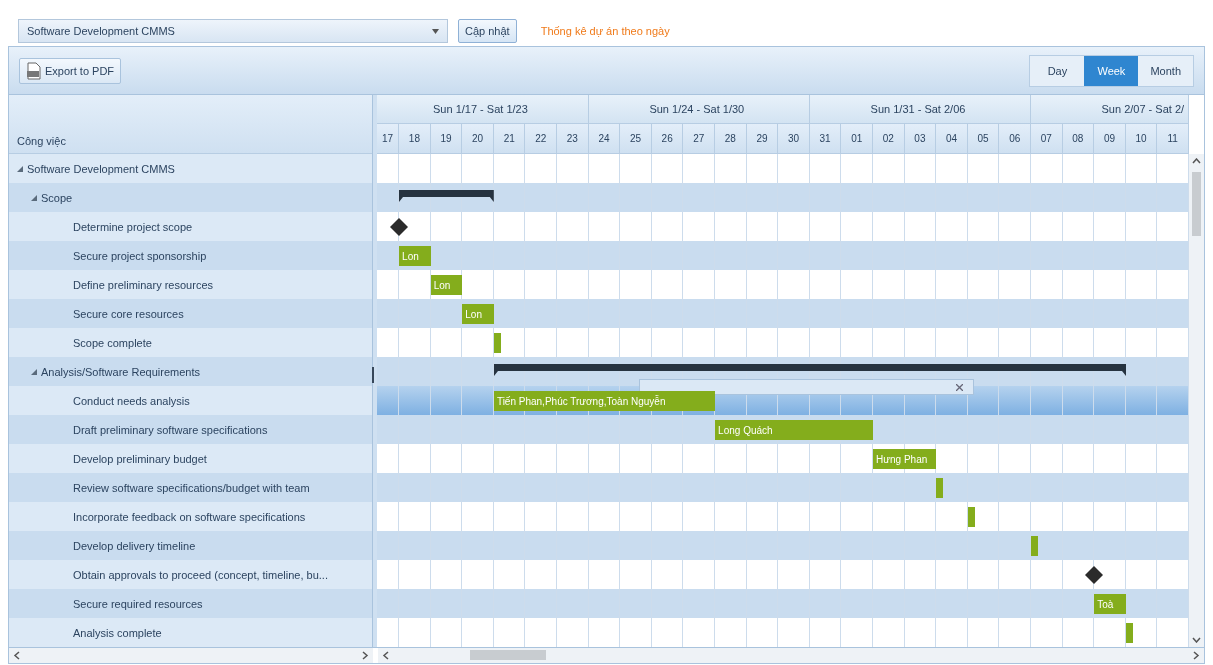 Image resolution: width=1213 pixels, height=665 pixels. What do you see at coordinates (1197, 640) in the screenshot?
I see `scroll-down-icon` at bounding box center [1197, 640].